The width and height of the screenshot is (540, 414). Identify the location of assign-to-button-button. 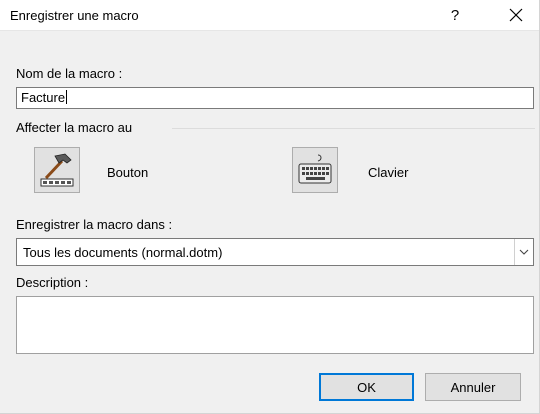
(57, 170).